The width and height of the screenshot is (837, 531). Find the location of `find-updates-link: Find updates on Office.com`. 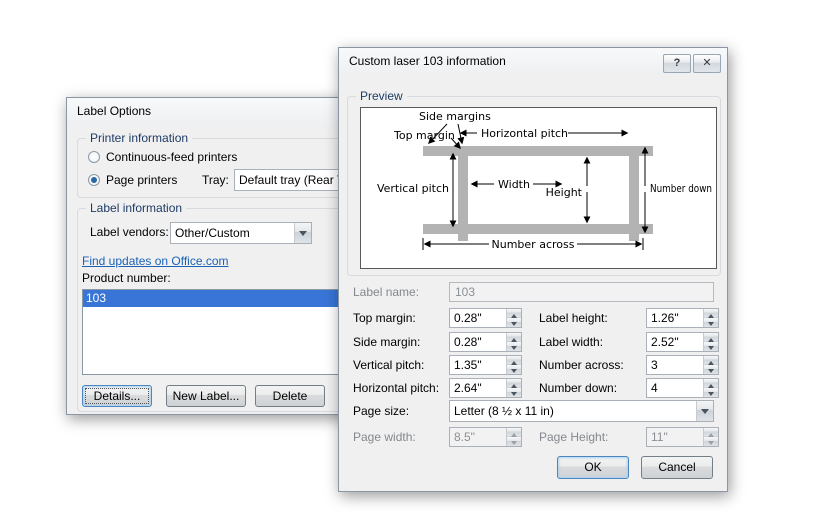

find-updates-link: Find updates on Office.com is located at coordinates (155, 261).